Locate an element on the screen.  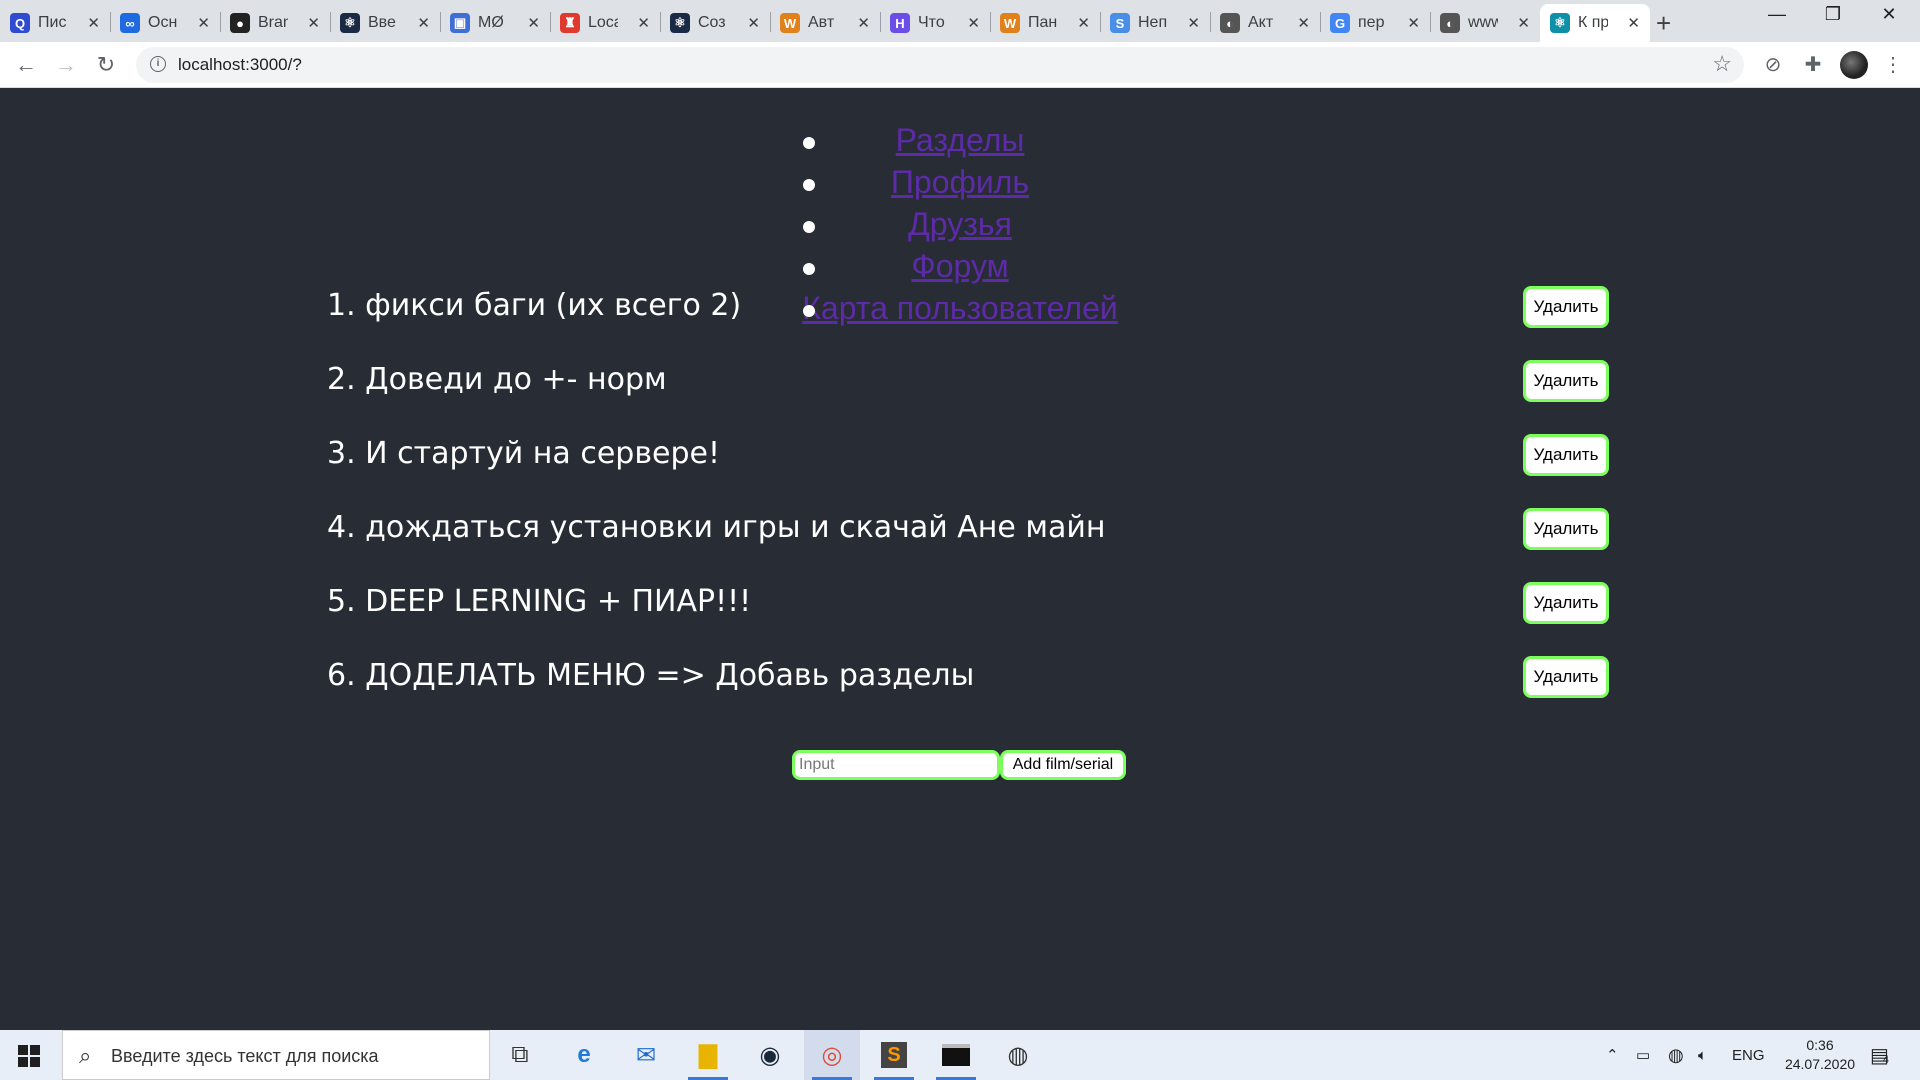
browser-tab: ⚛ Вве ✕ is located at coordinates (385, 23).